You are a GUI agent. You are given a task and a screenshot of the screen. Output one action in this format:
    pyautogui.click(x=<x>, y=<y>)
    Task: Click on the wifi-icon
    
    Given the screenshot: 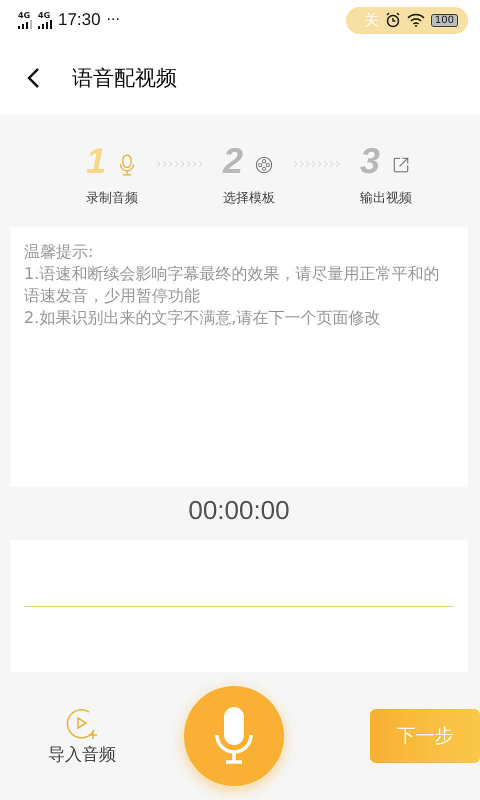 What is the action you would take?
    pyautogui.click(x=415, y=20)
    